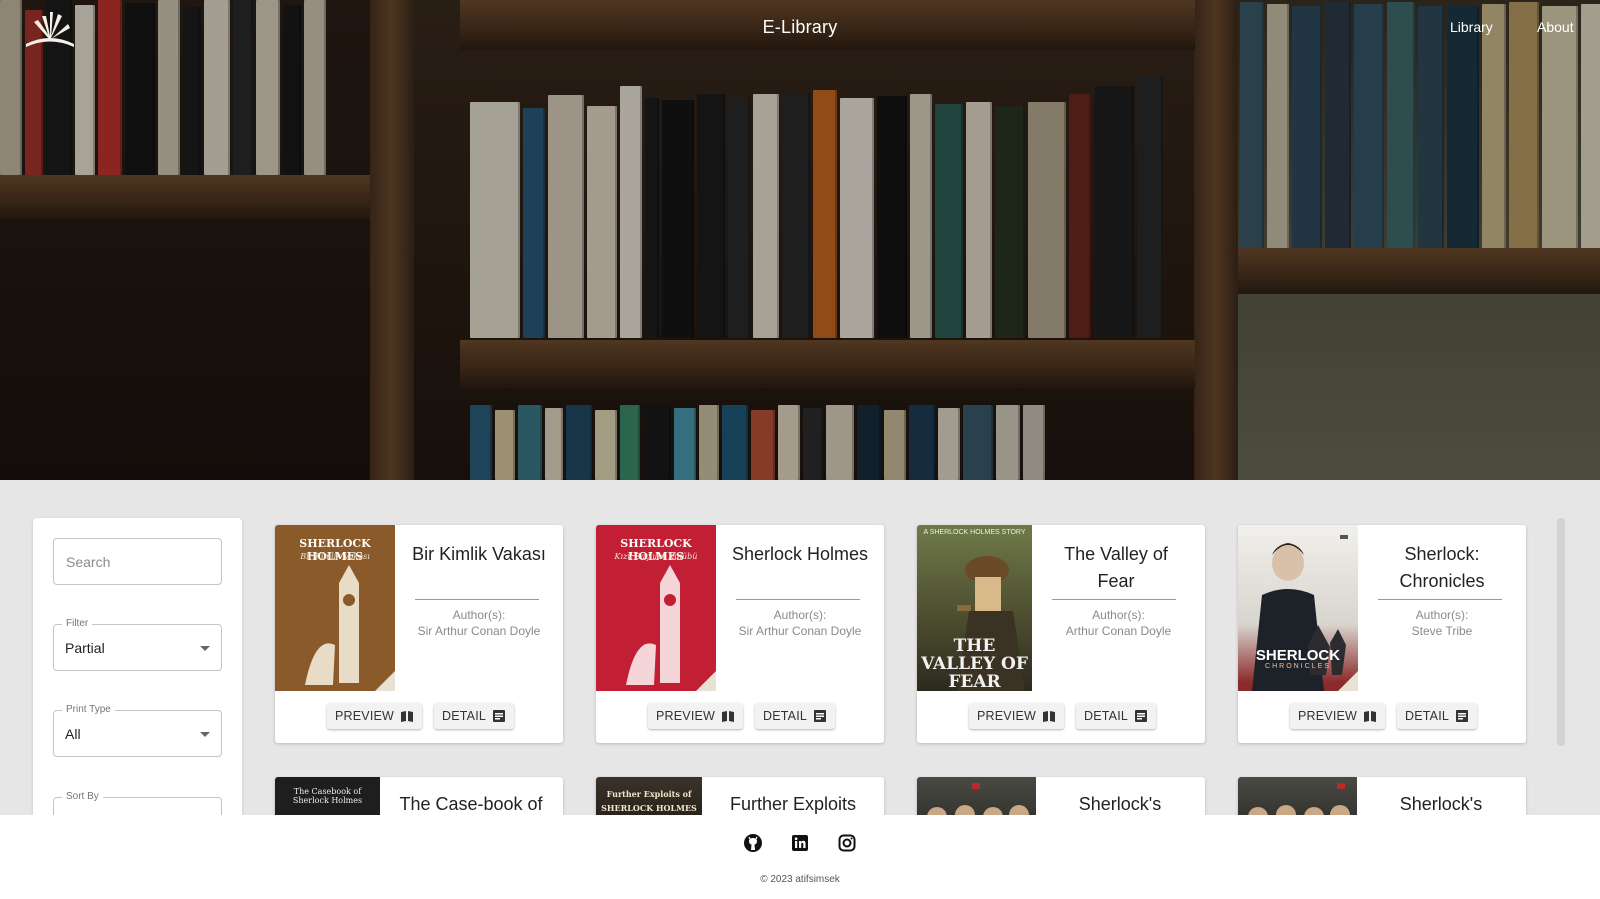 The height and width of the screenshot is (899, 1600). What do you see at coordinates (137, 730) in the screenshot?
I see `print-type-select: Print Type All` at bounding box center [137, 730].